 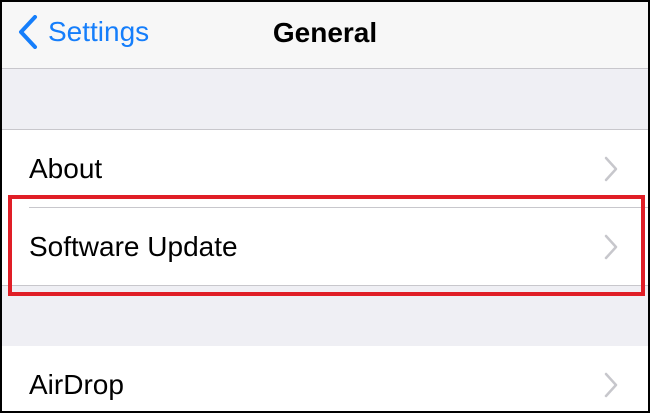 I want to click on group-spacer-middle, so click(x=325, y=316).